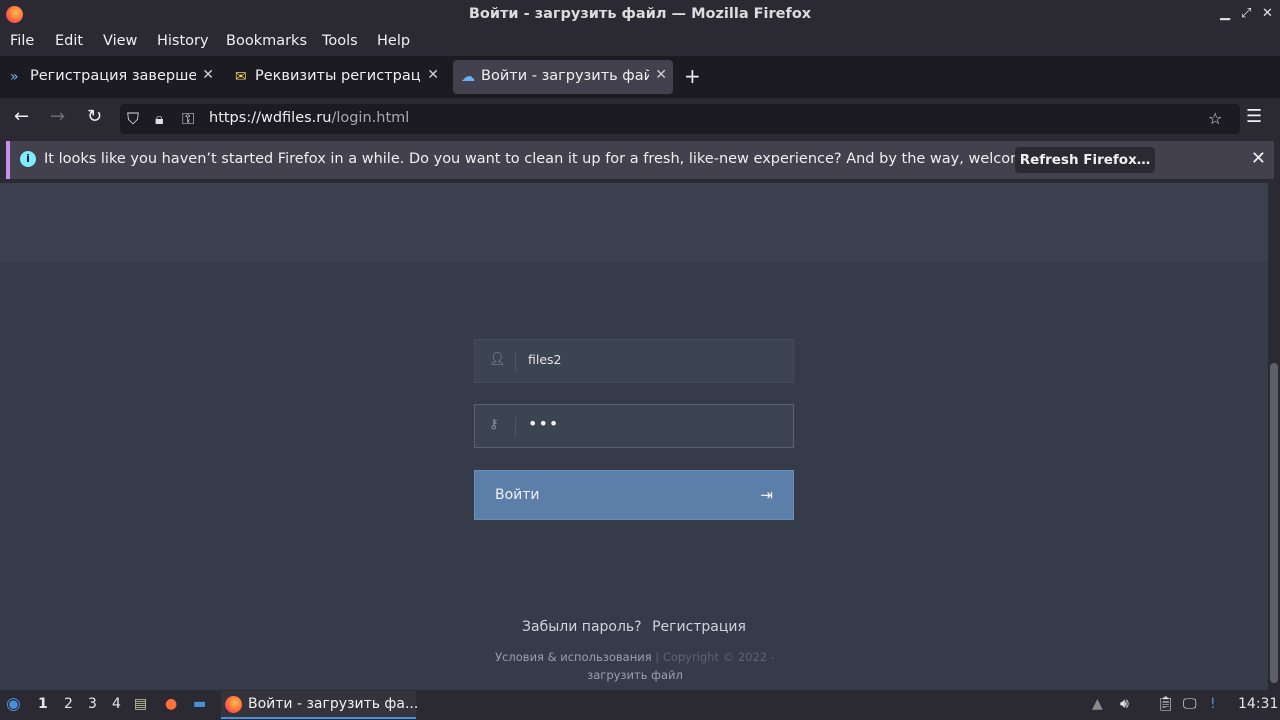 The height and width of the screenshot is (720, 1280). Describe the element at coordinates (28, 159) in the screenshot. I see `info-icon: i` at that location.